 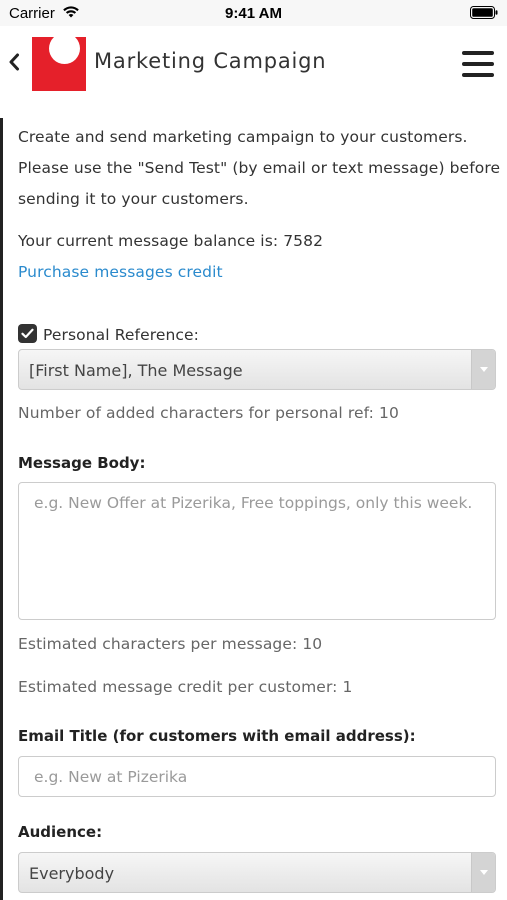 I want to click on estimated-credit: Estimated message credit per customer: 1, so click(x=185, y=687).